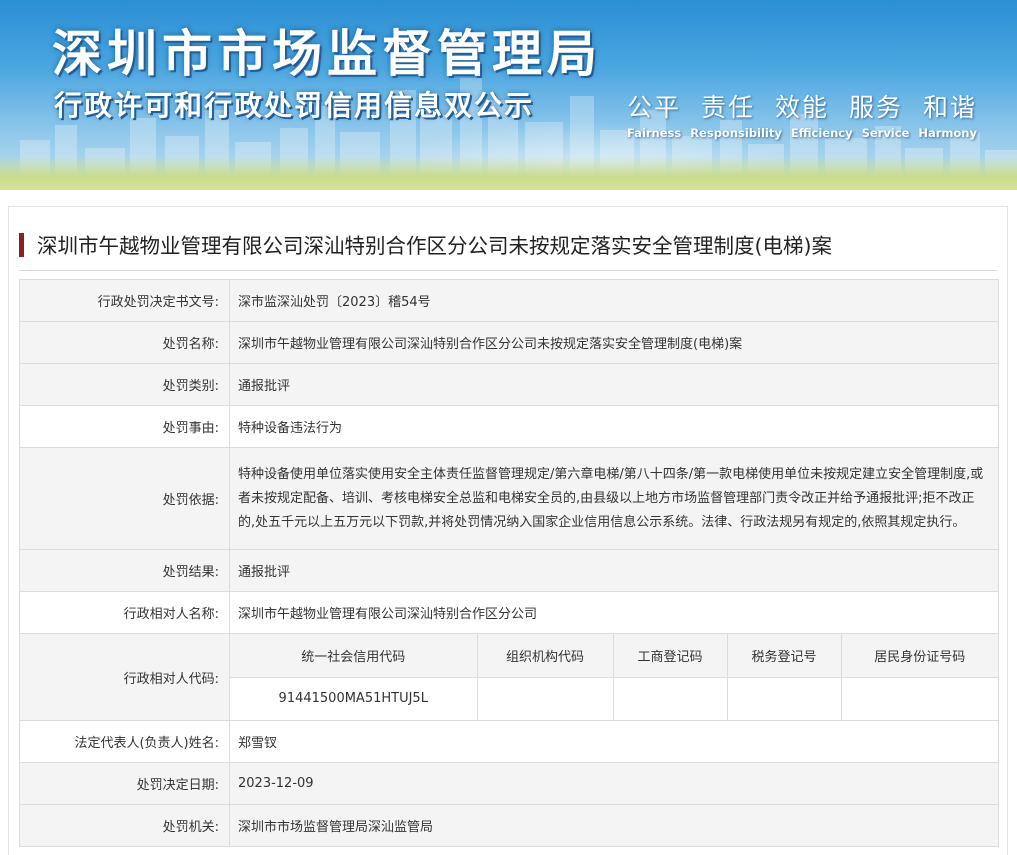 The image size is (1017, 855). I want to click on banner-ground, so click(508, 173).